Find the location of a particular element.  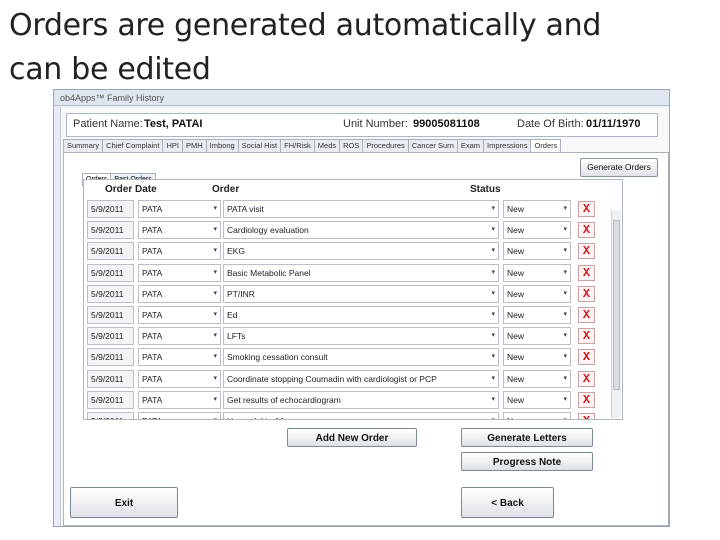

order-select: Basic Metabolic Panel ▾ is located at coordinates (361, 272).